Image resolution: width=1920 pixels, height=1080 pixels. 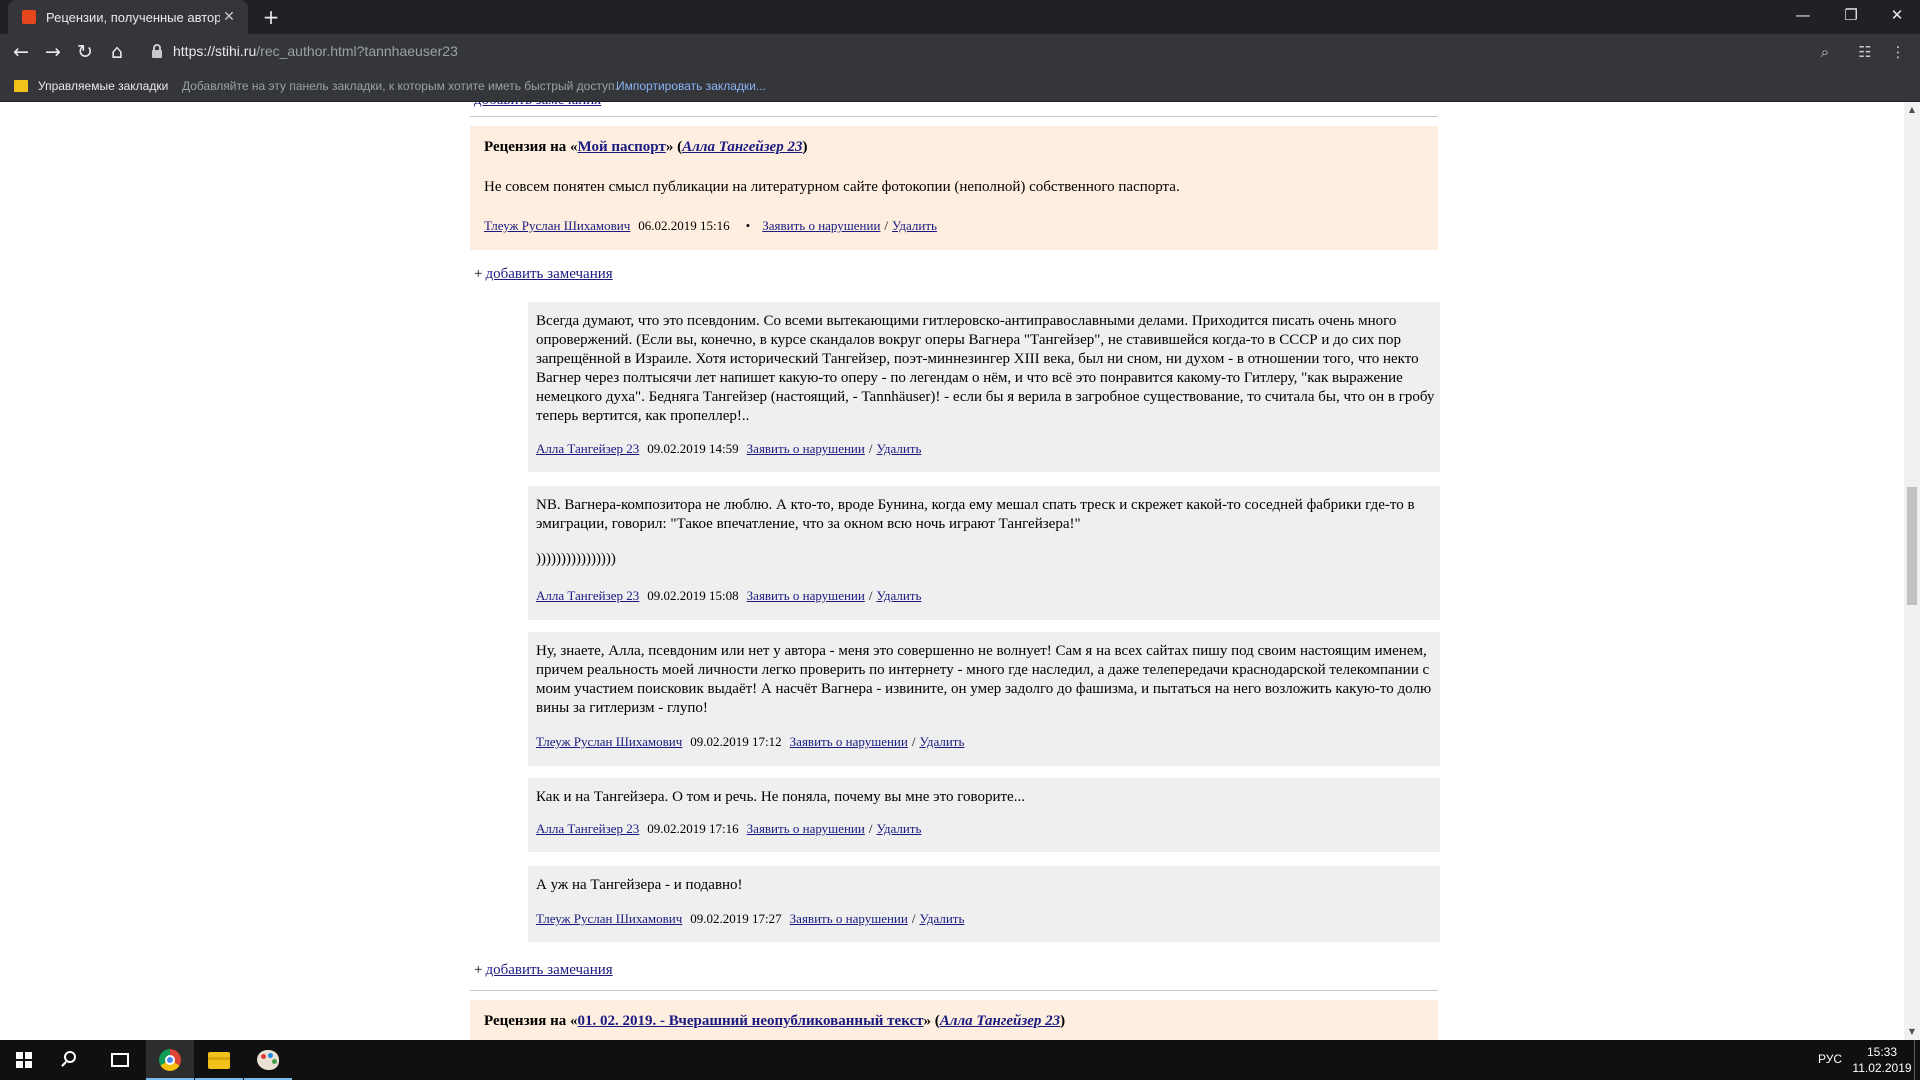 What do you see at coordinates (21, 86) in the screenshot?
I see `bookmark-folder-icon` at bounding box center [21, 86].